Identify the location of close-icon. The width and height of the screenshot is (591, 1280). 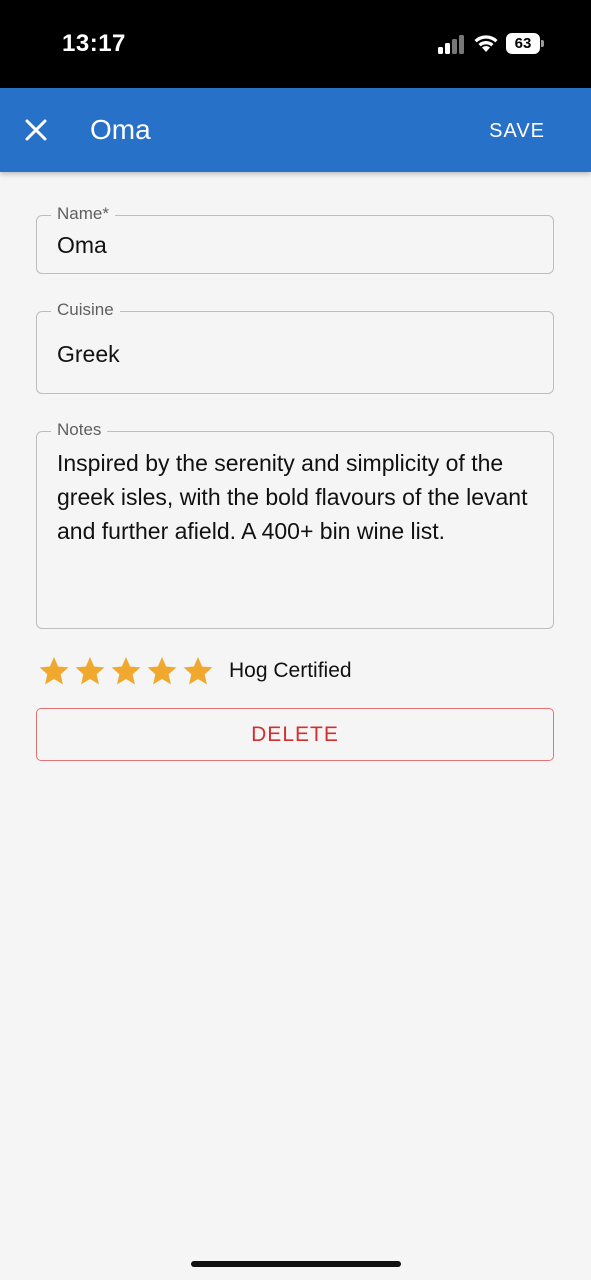
(36, 130).